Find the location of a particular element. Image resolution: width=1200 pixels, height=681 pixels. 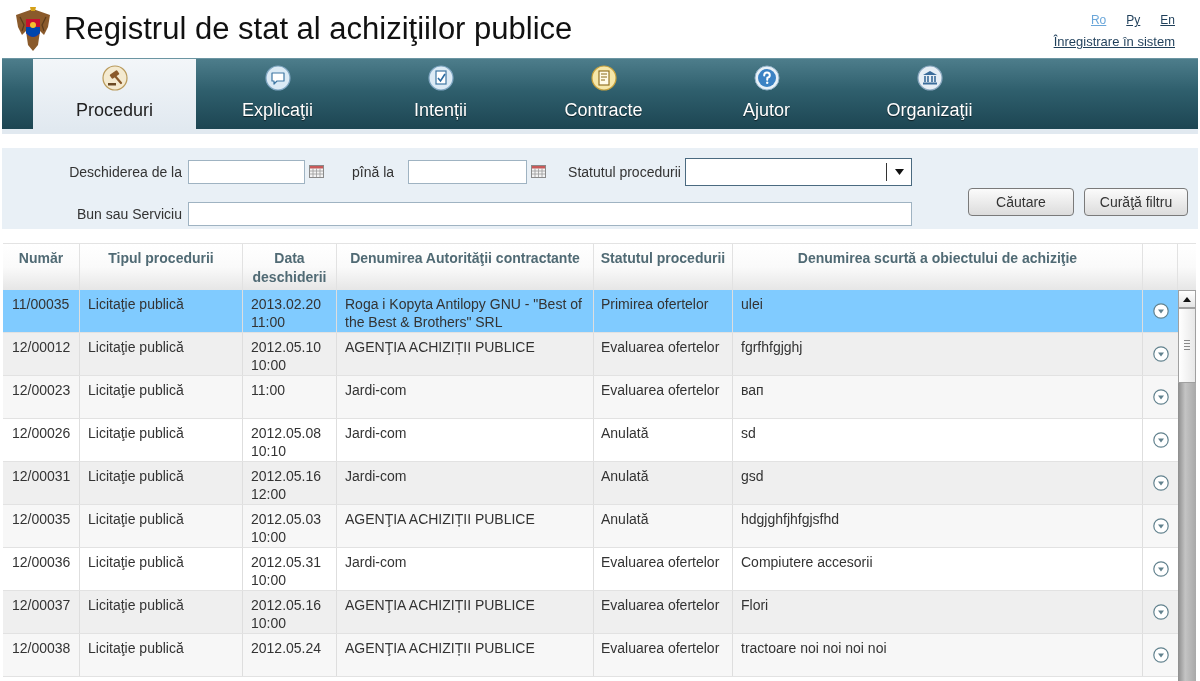

login-link: Înregistrare în sistem is located at coordinates (1114, 41).